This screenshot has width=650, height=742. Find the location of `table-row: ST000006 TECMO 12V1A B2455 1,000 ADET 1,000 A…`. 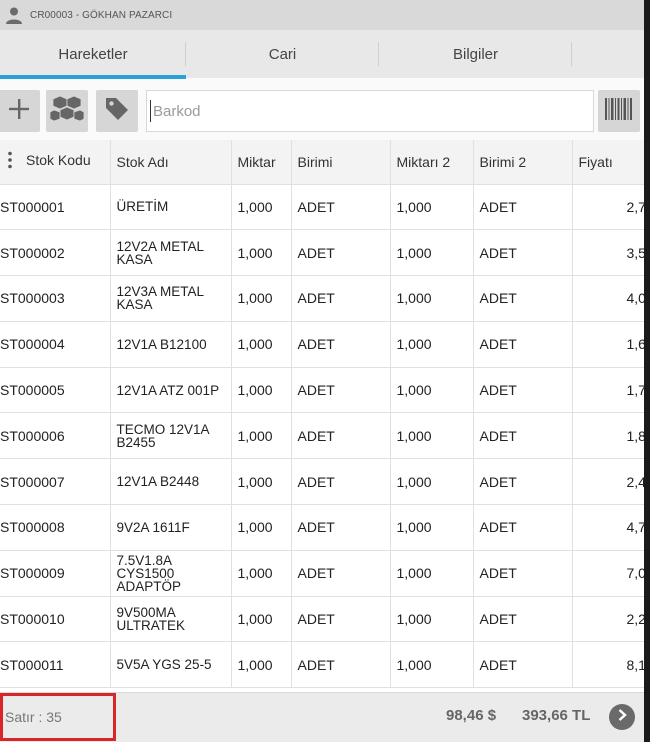

table-row: ST000006 TECMO 12V1A B2455 1,000 ADET 1,000 A… is located at coordinates (322, 436).